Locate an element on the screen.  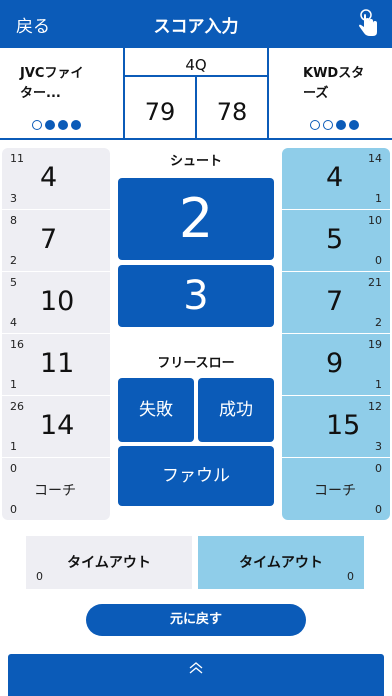
player-number: 5 is located at coordinates (335, 239).